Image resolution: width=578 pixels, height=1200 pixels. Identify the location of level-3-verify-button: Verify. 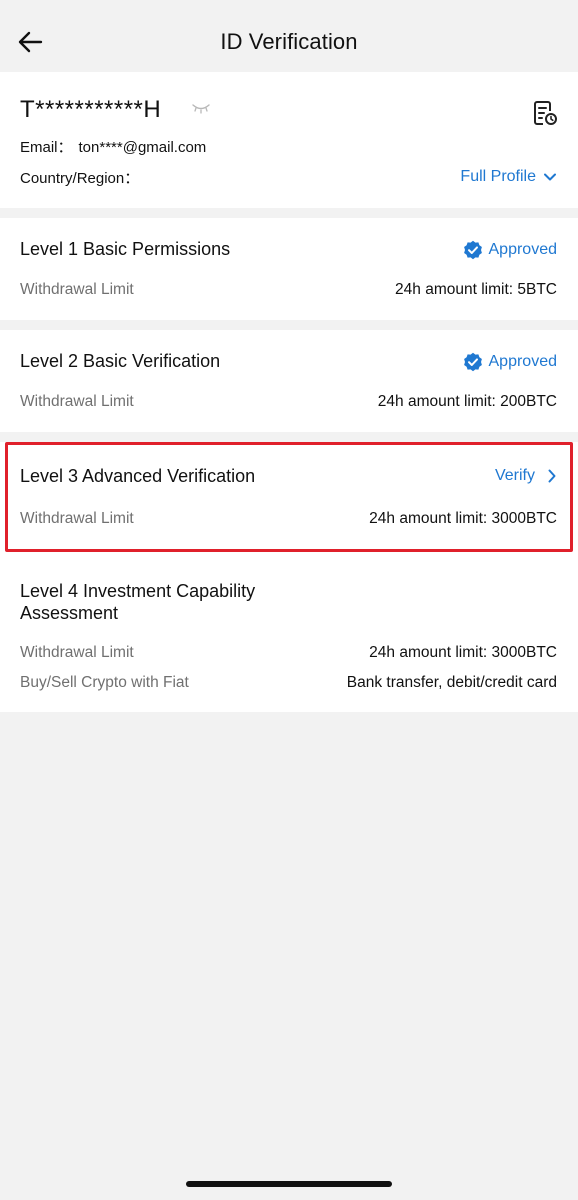
(526, 476).